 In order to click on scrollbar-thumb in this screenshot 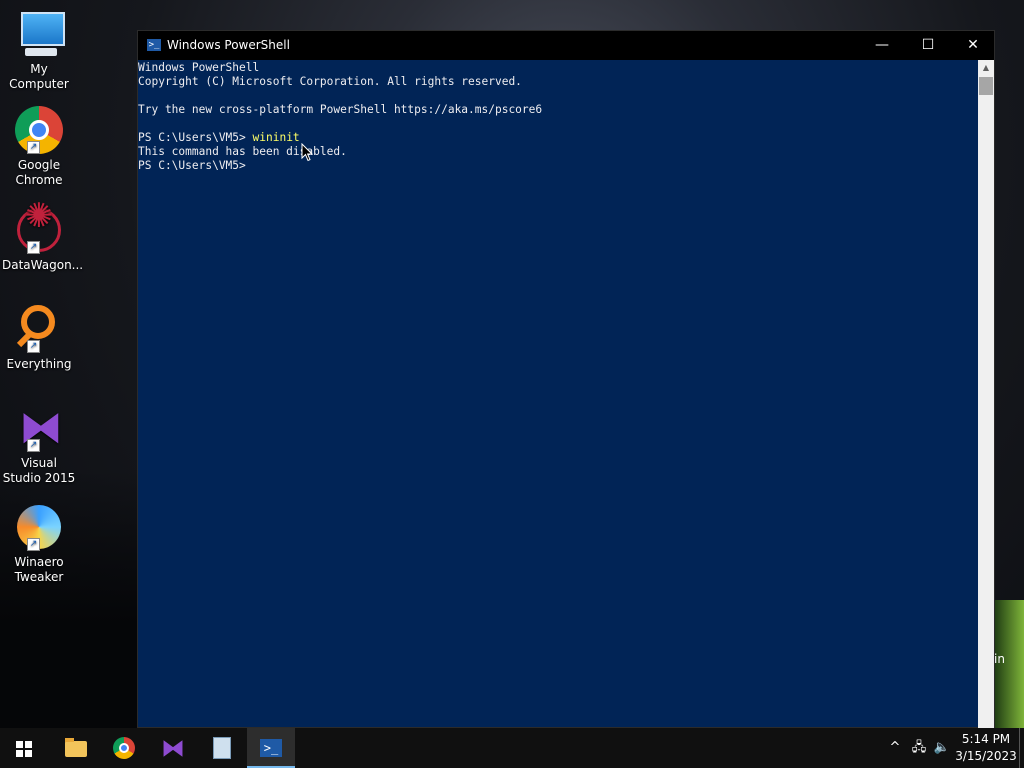, I will do `click(986, 86)`.